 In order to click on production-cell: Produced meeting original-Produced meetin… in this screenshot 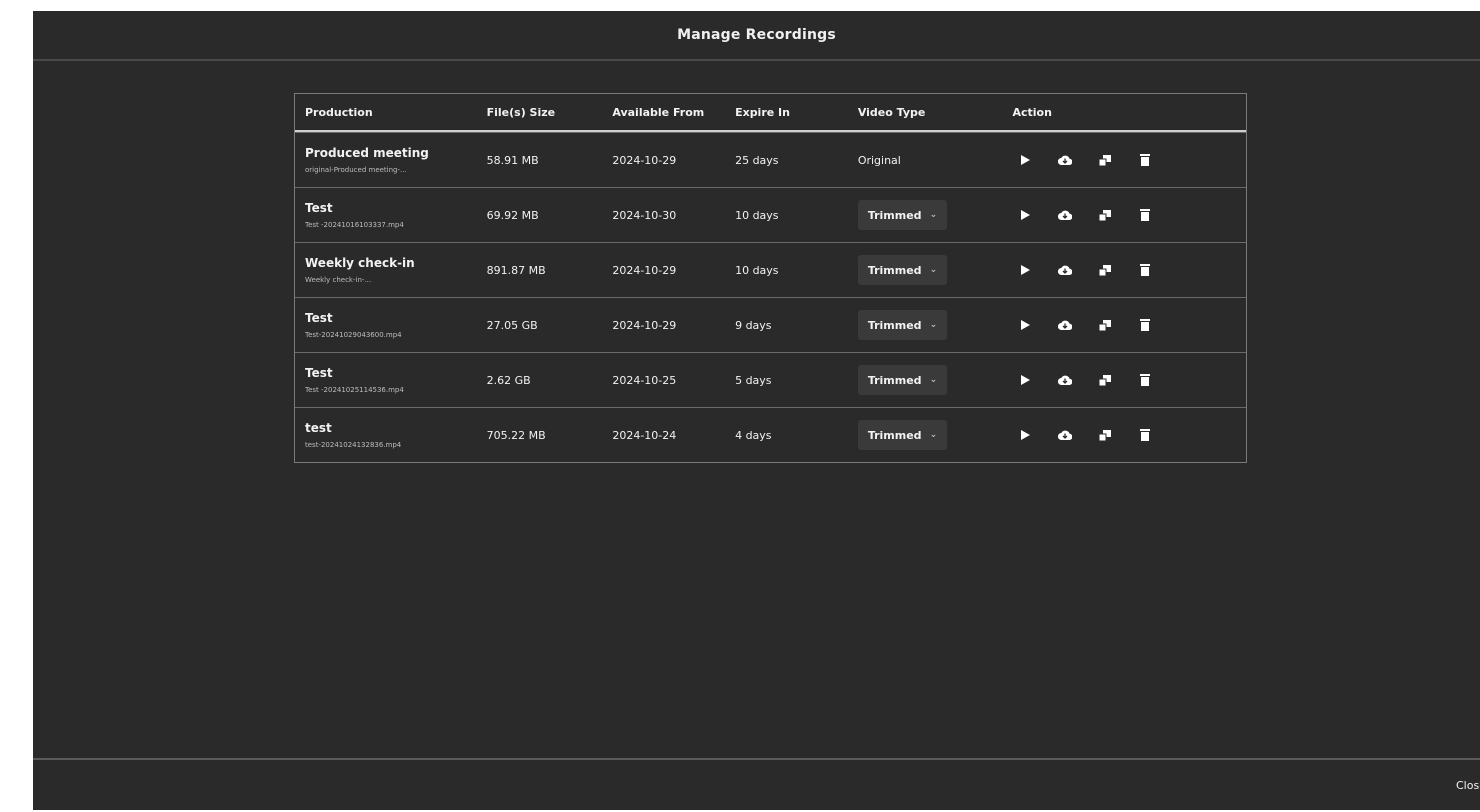, I will do `click(391, 160)`.